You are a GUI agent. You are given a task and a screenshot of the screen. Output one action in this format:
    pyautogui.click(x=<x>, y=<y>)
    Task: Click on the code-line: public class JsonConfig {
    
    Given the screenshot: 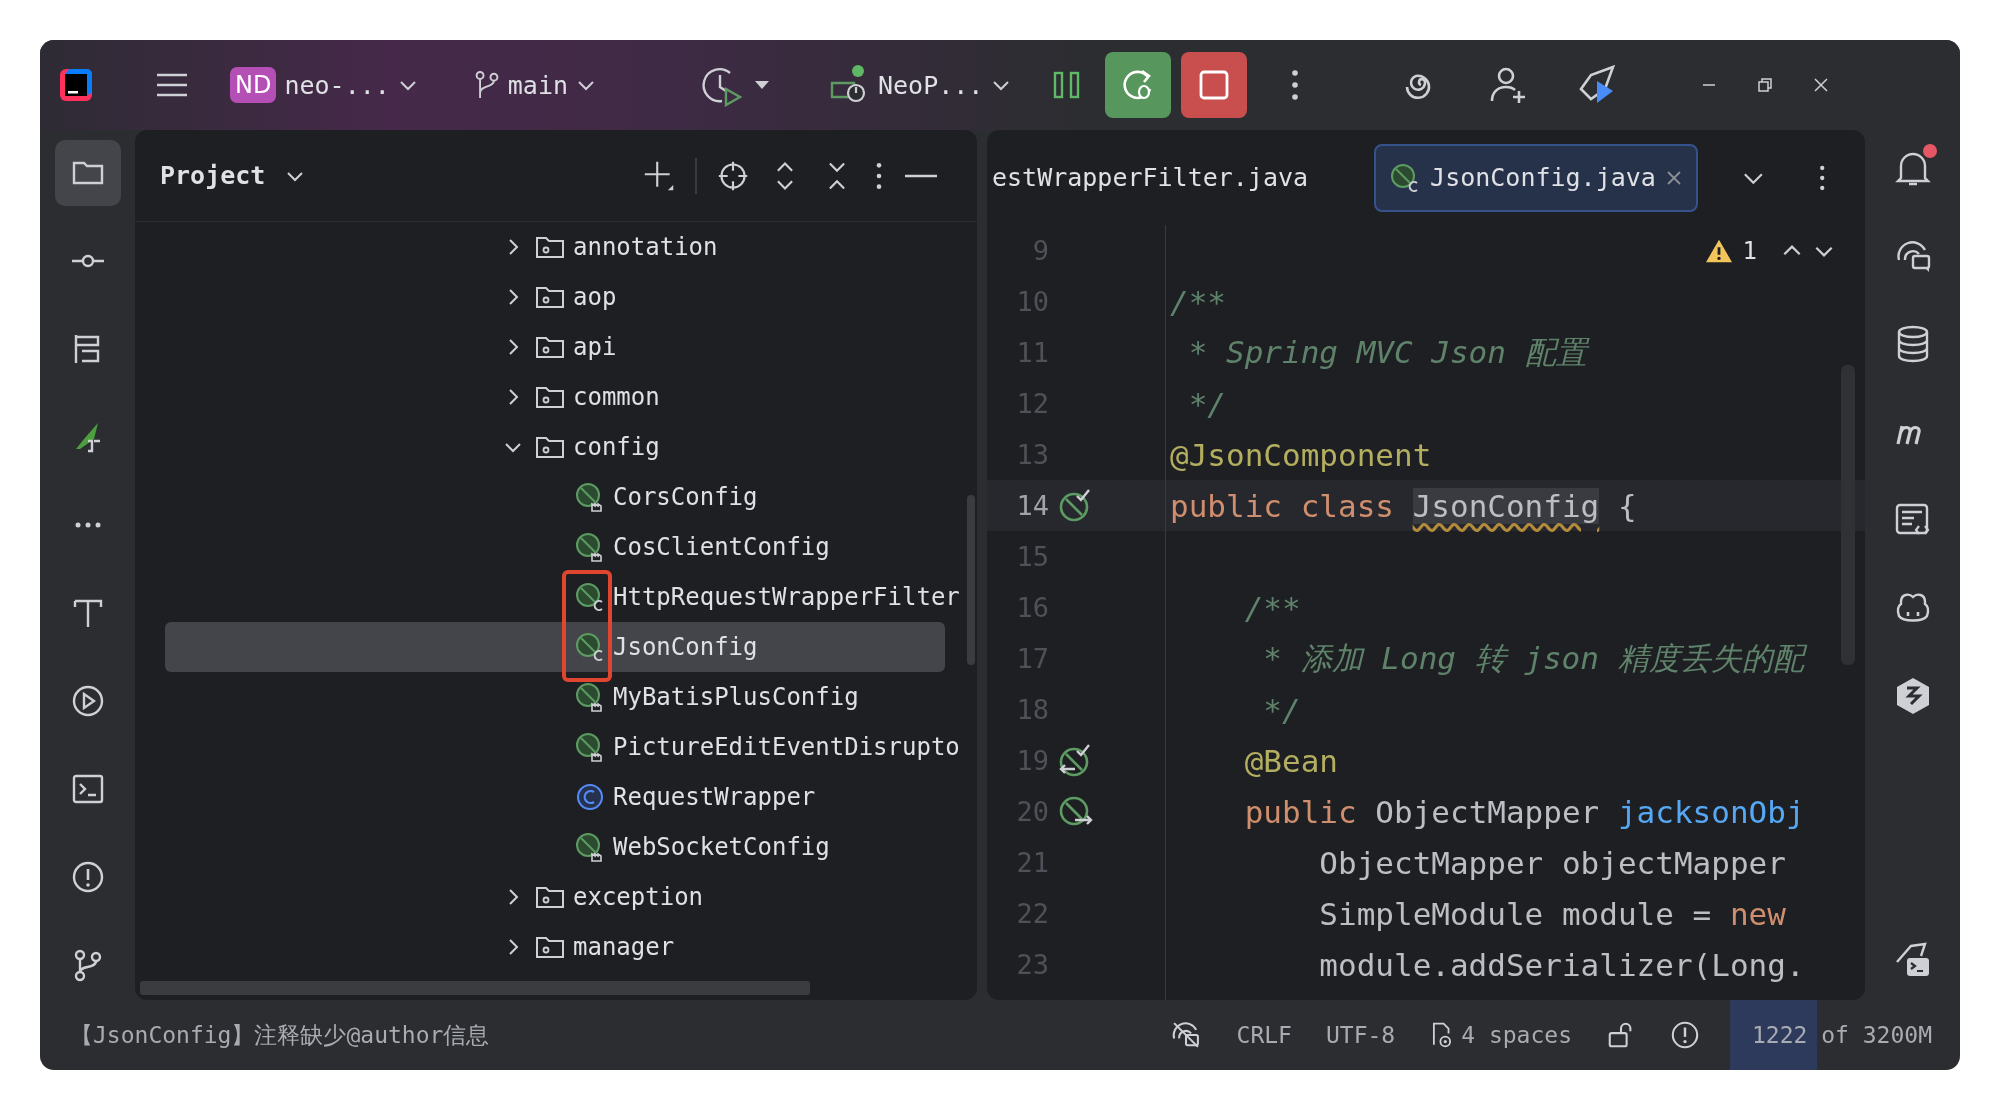 What is the action you would take?
    pyautogui.click(x=1403, y=505)
    